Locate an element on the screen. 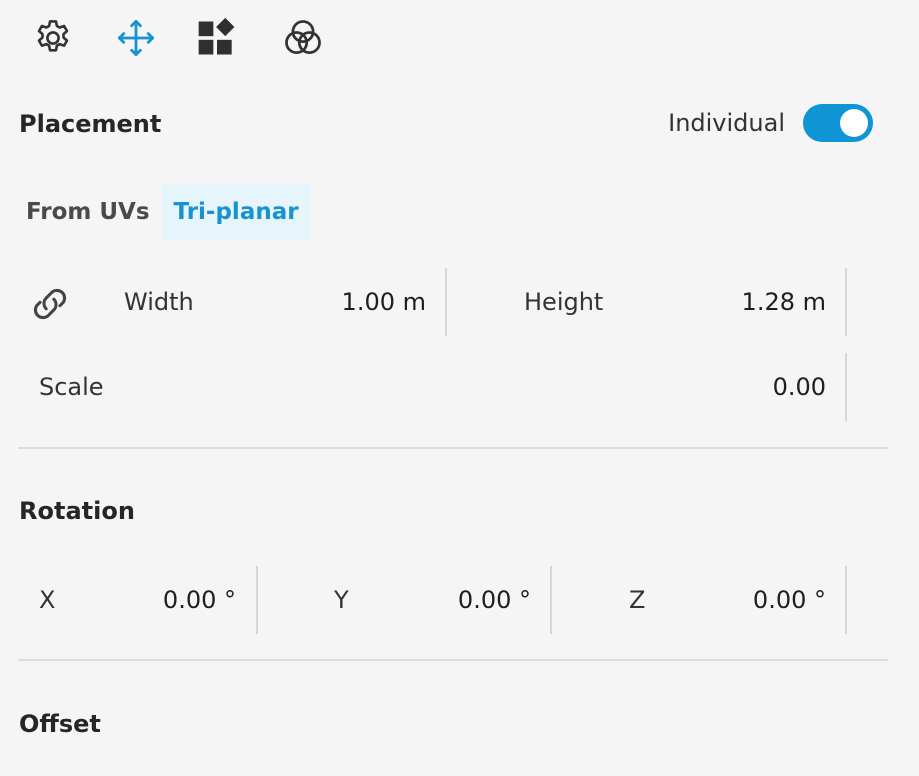  height-value: 1.28 m is located at coordinates (783, 302).